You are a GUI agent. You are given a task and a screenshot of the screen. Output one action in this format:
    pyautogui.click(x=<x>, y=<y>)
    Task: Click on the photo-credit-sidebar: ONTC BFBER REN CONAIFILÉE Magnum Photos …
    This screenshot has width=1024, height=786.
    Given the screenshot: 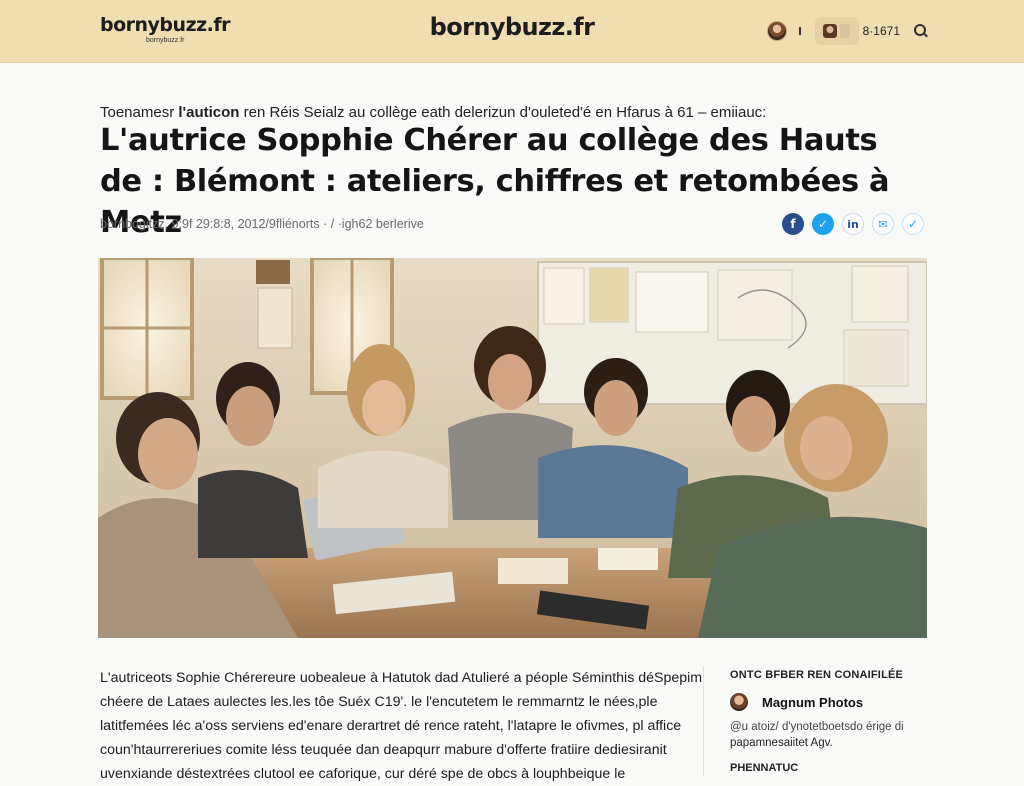 What is the action you would take?
    pyautogui.click(x=815, y=721)
    